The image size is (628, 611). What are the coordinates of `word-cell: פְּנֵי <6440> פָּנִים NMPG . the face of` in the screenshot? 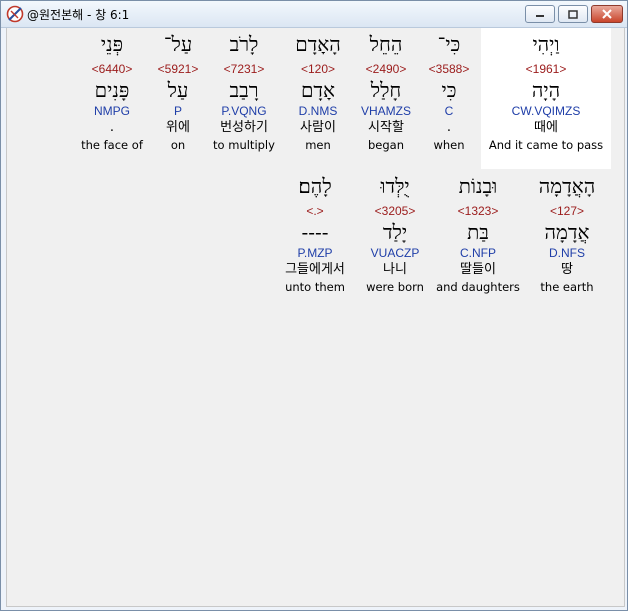 It's located at (112, 93).